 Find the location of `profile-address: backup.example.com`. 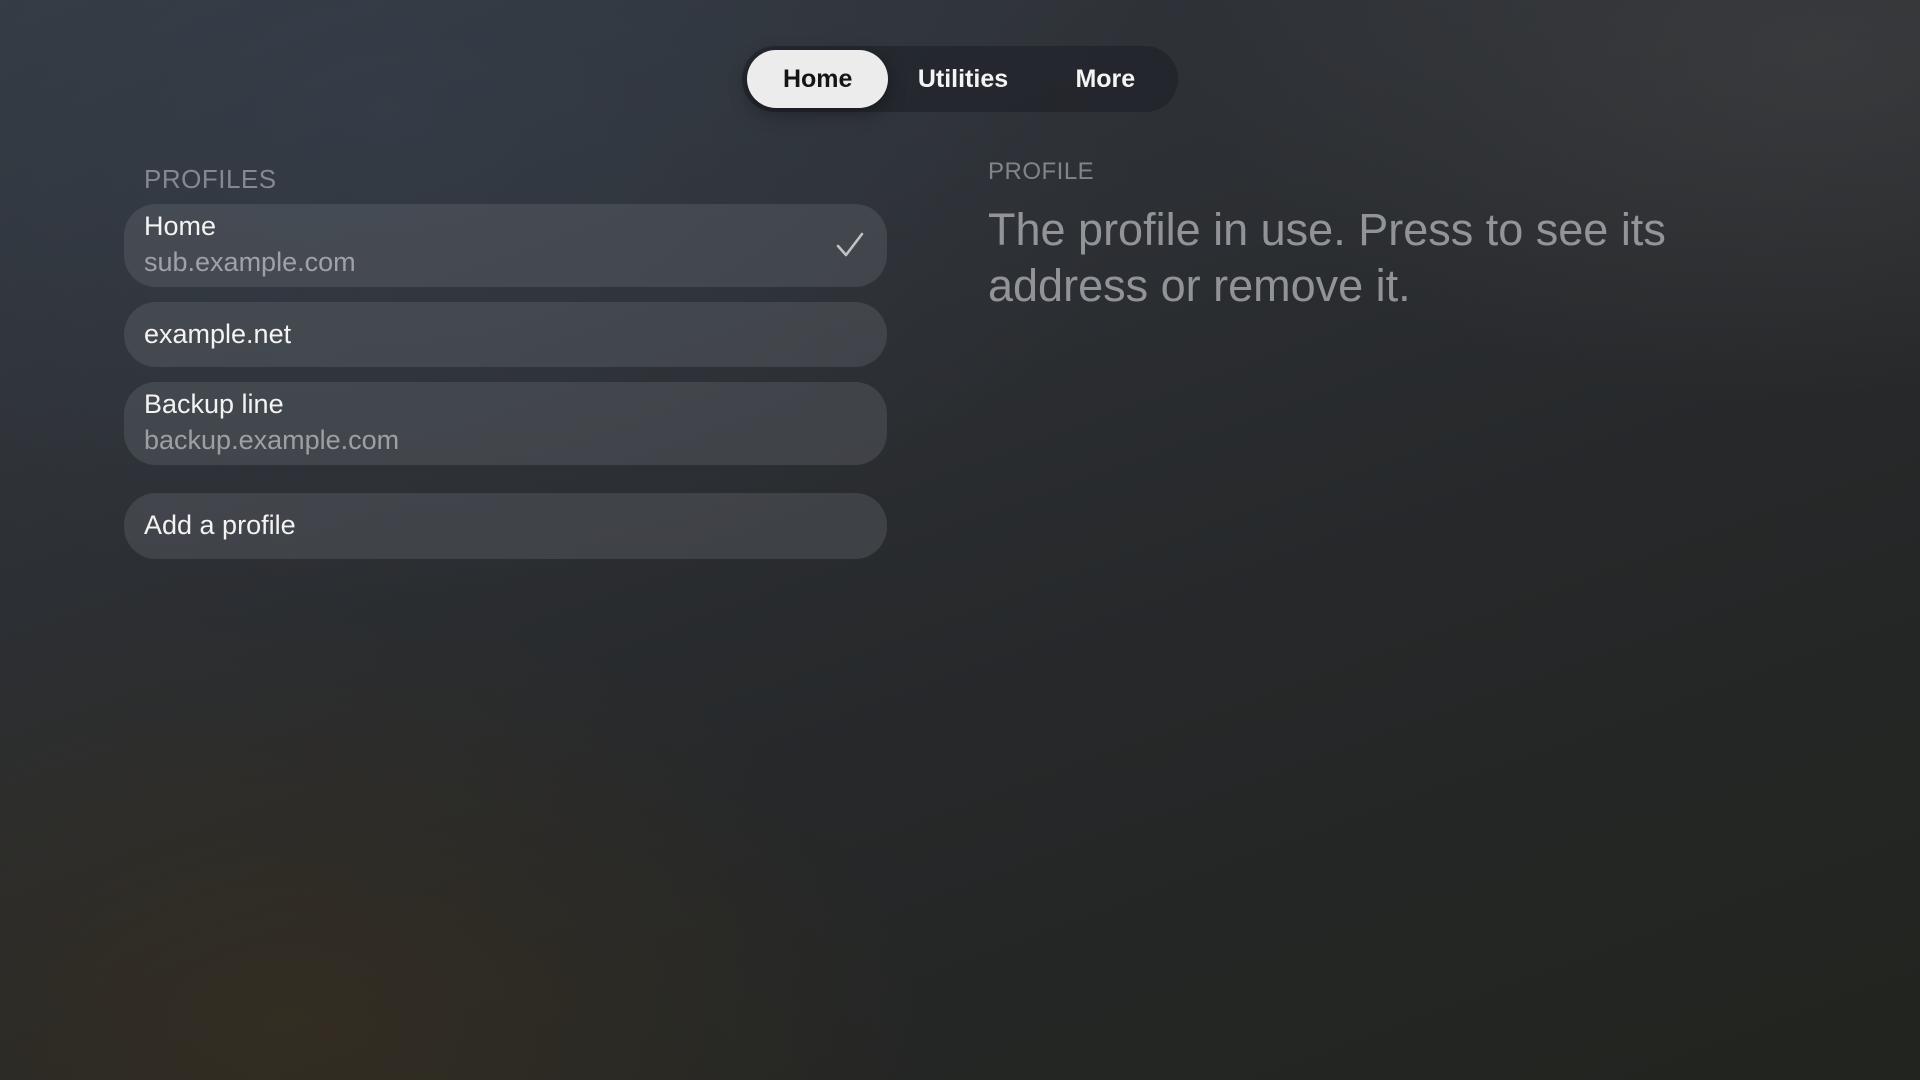

profile-address: backup.example.com is located at coordinates (272, 440).